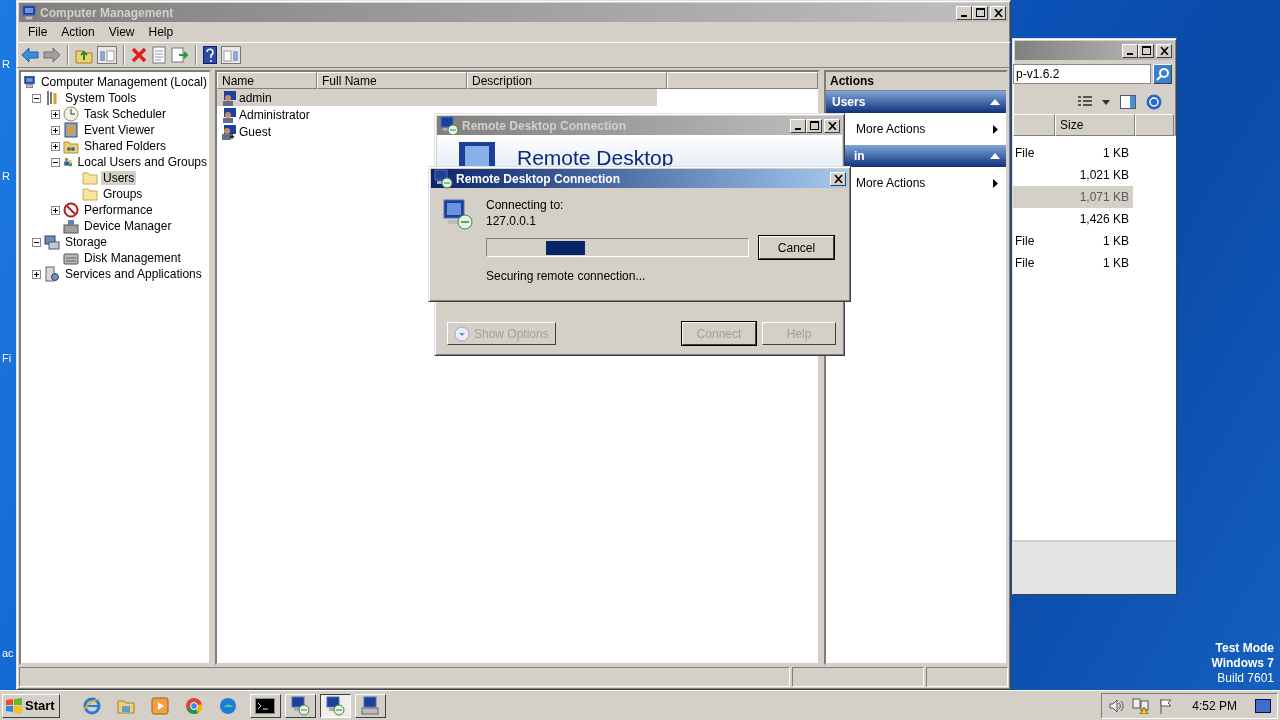 The height and width of the screenshot is (720, 1280). What do you see at coordinates (7, 358) in the screenshot?
I see `desktop-icon-label: Fi` at bounding box center [7, 358].